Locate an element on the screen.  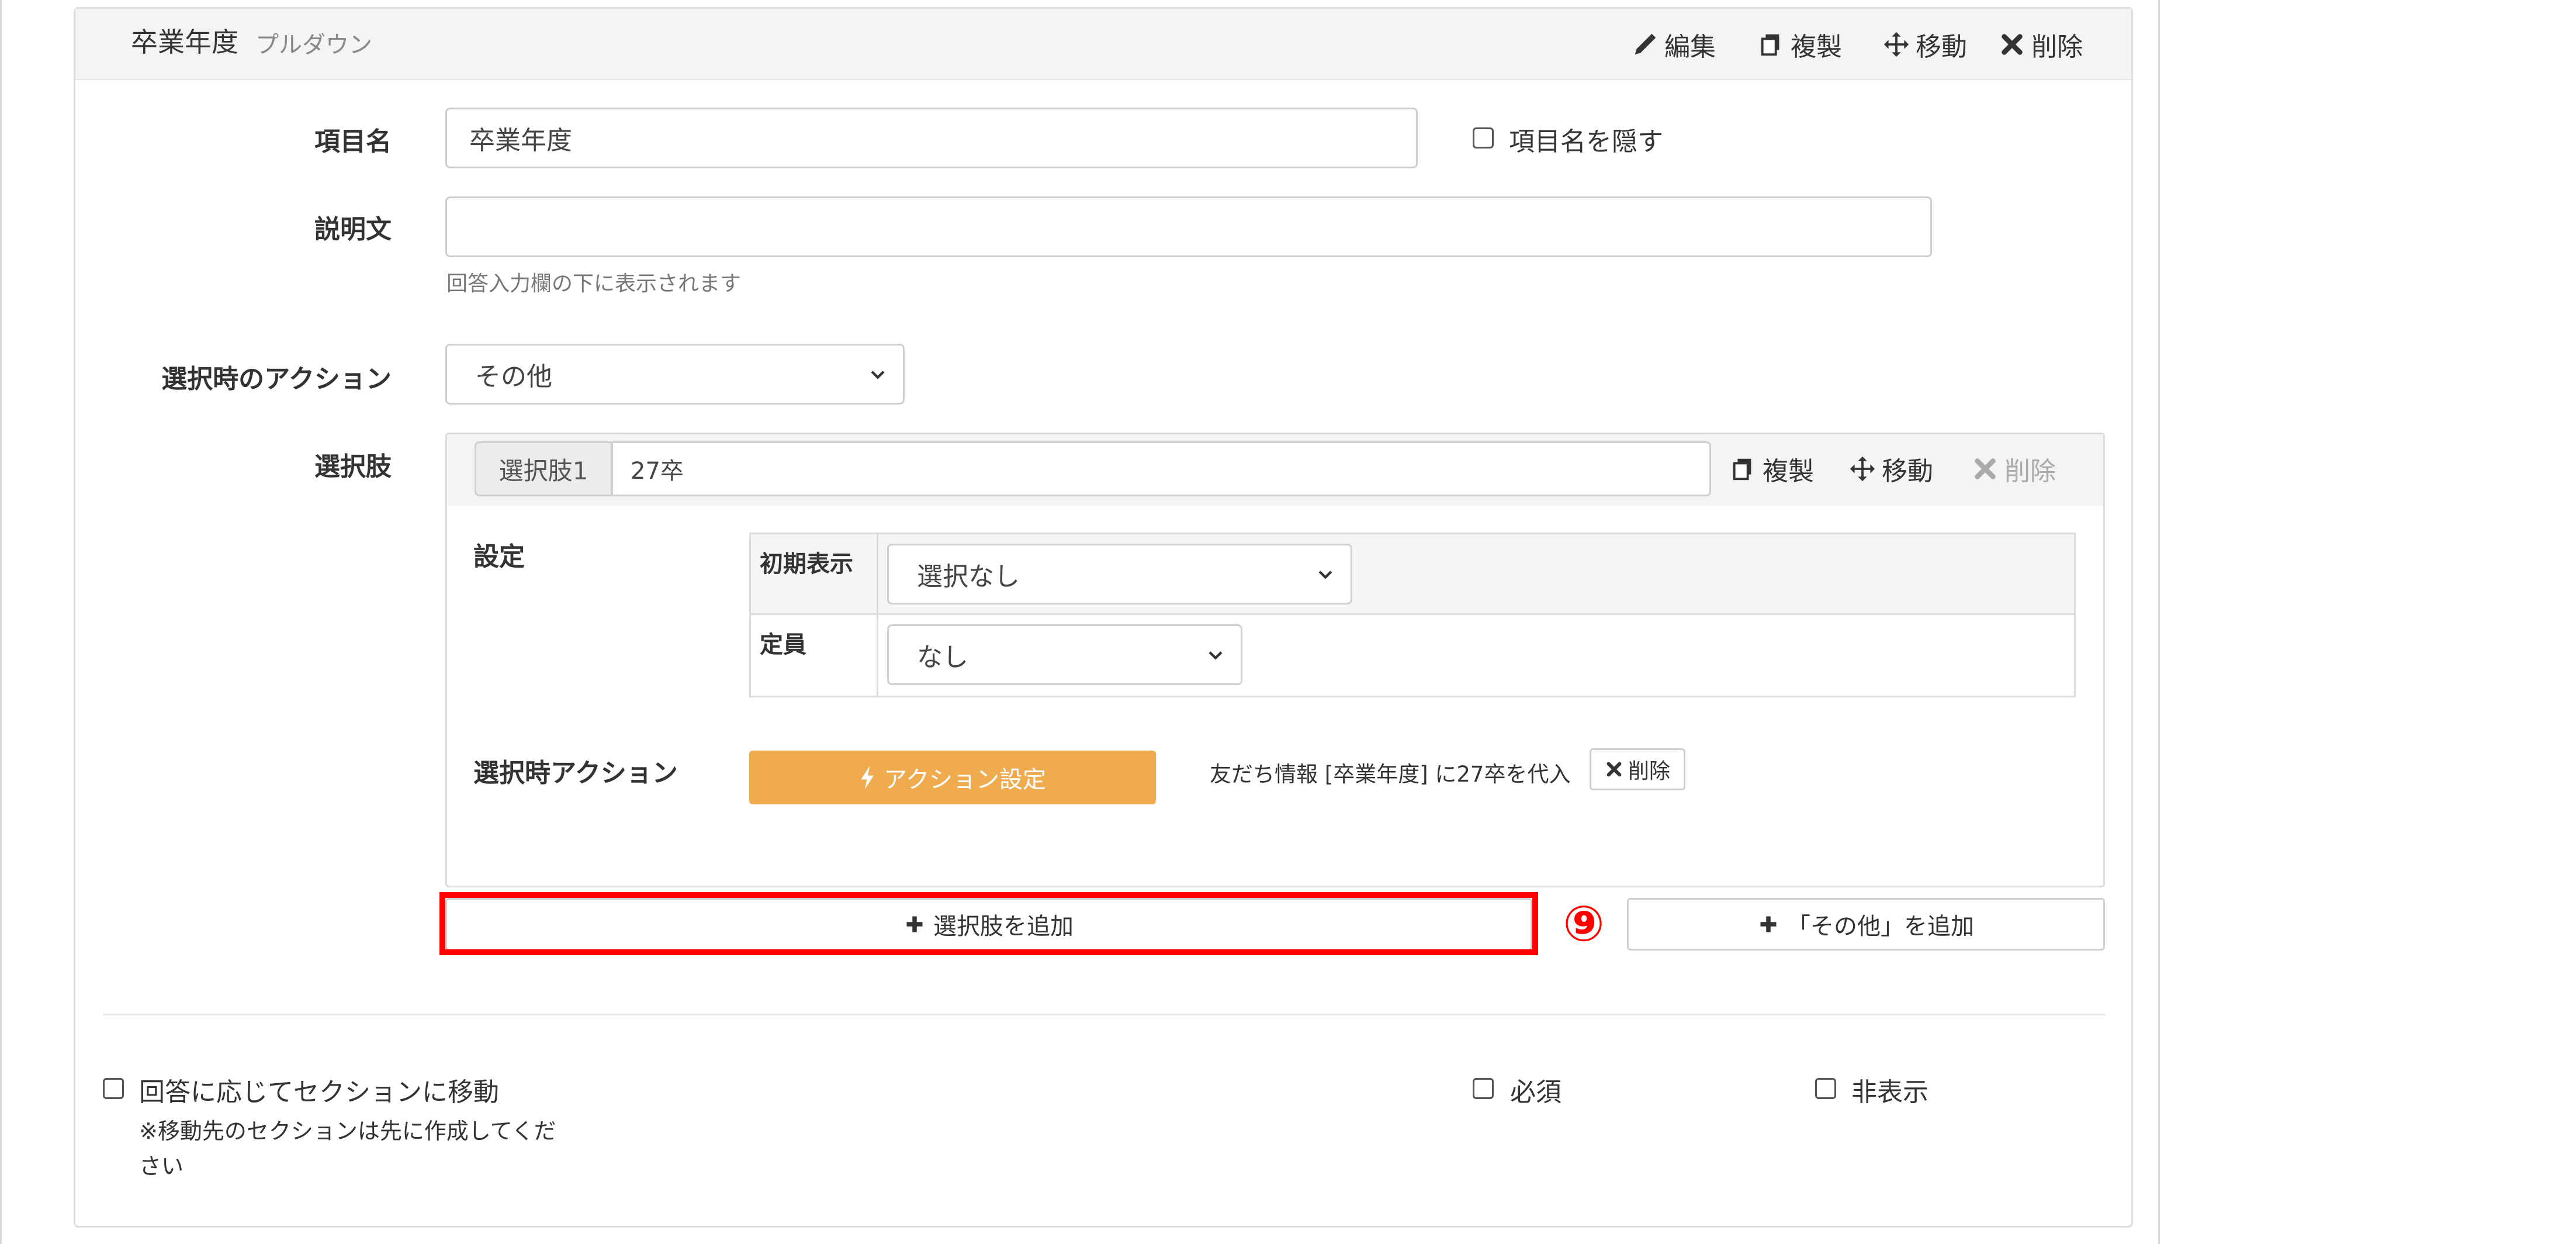
add-other-label: 「その他」を追加 is located at coordinates (1881, 927).